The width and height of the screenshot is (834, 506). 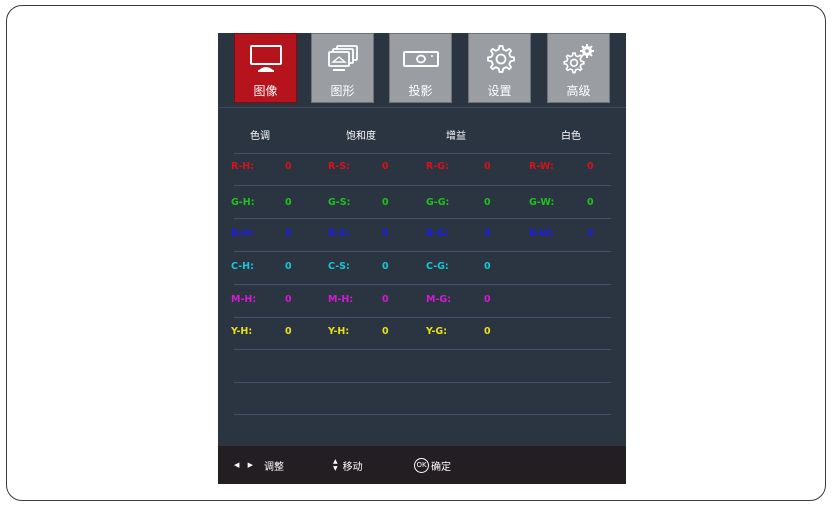 I want to click on tab-bar: 图像 图形 投影 设置 高级, so click(x=422, y=70).